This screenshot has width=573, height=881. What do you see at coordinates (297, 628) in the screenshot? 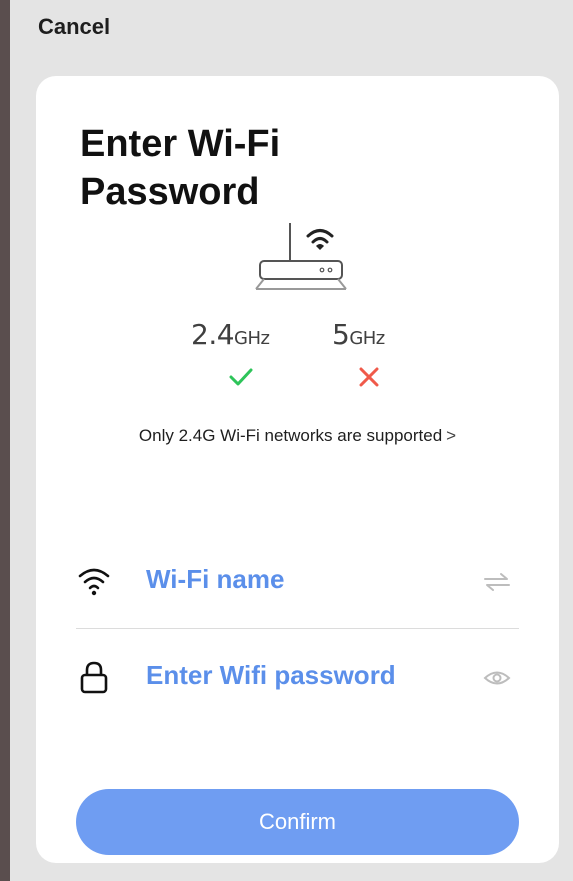
I see `field-divider` at bounding box center [297, 628].